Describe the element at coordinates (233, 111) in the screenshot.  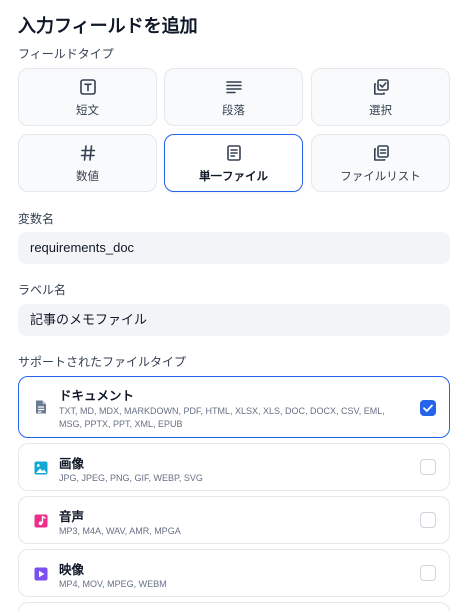
I see `field-type-paragraph-label: 段落` at that location.